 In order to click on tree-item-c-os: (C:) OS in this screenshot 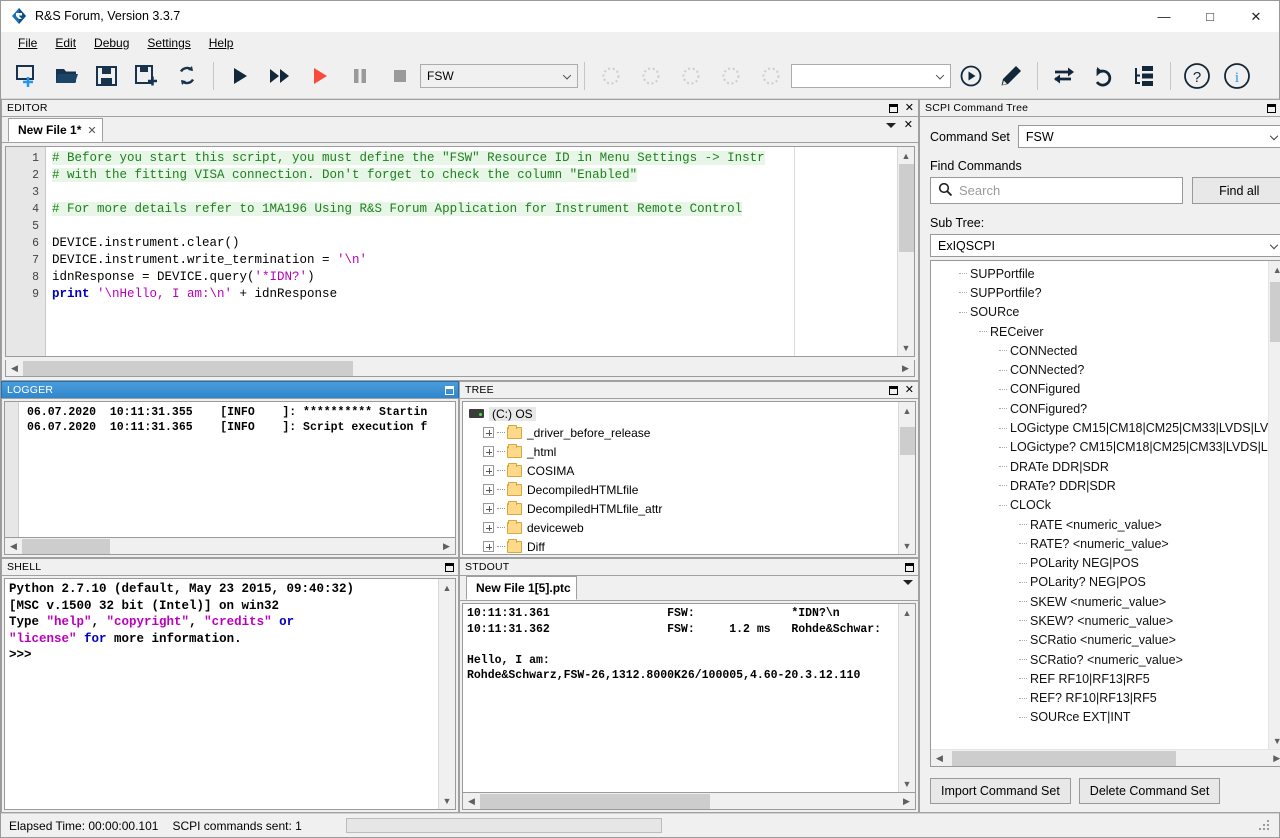, I will do `click(680, 413)`.